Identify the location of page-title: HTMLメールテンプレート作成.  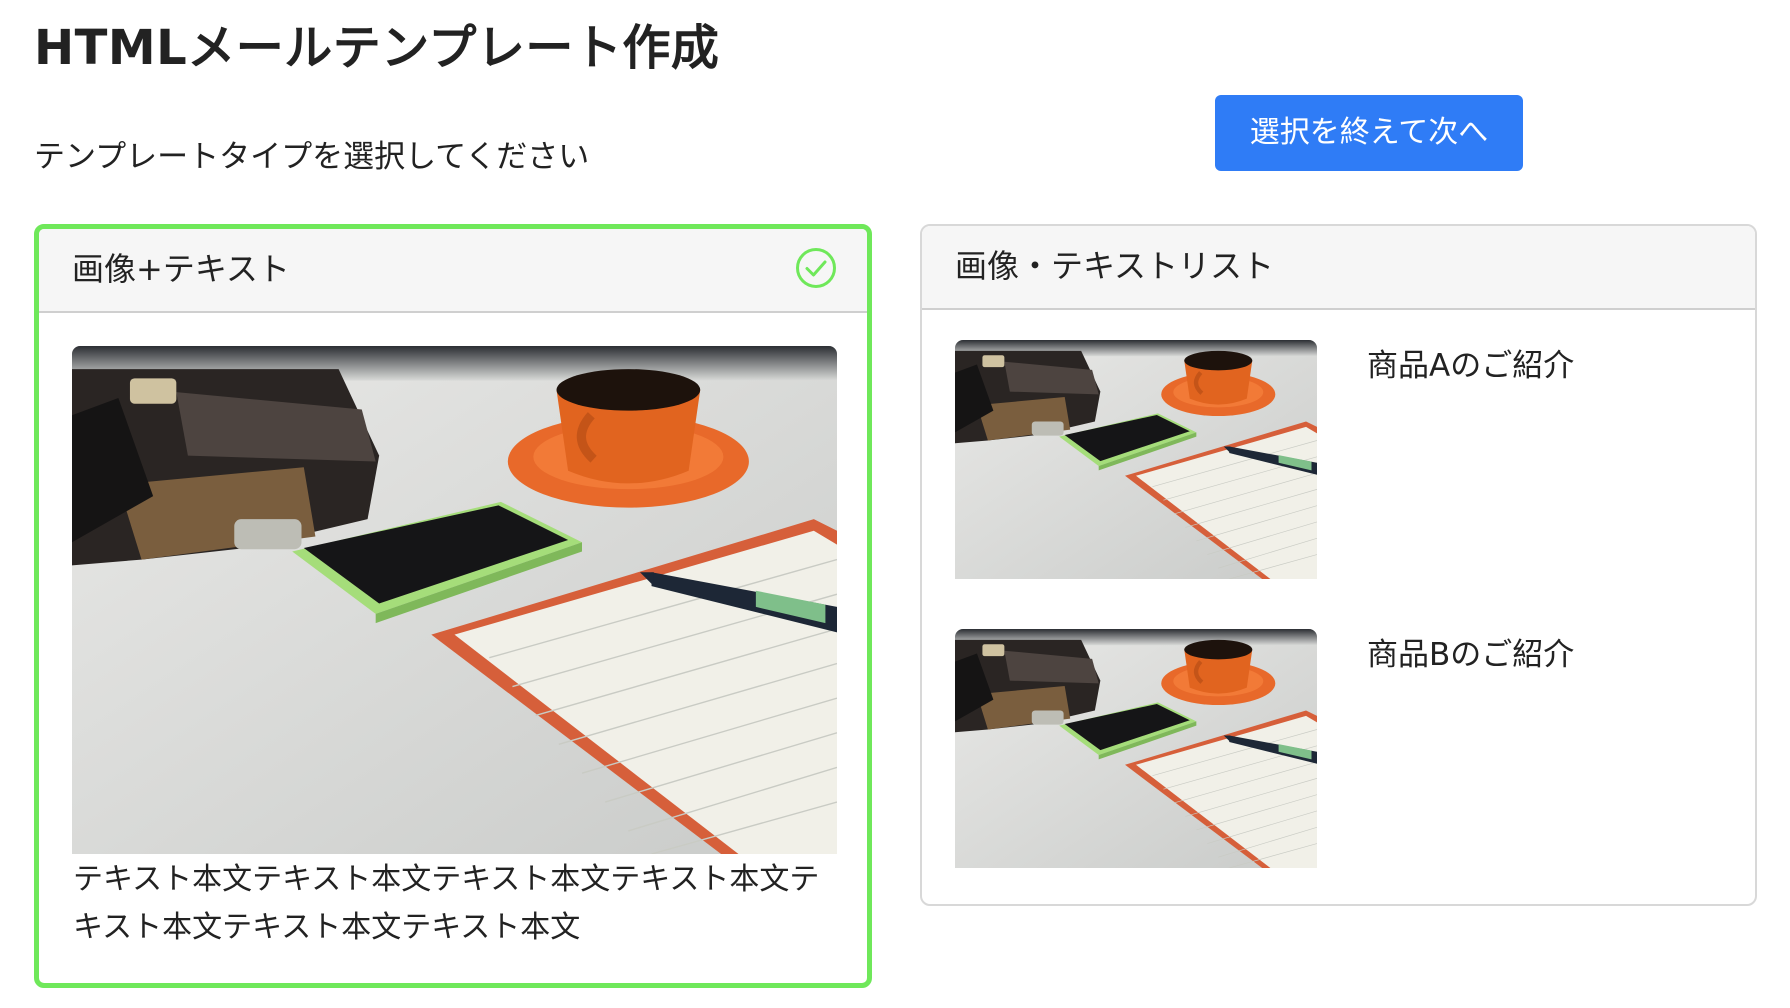
(377, 48).